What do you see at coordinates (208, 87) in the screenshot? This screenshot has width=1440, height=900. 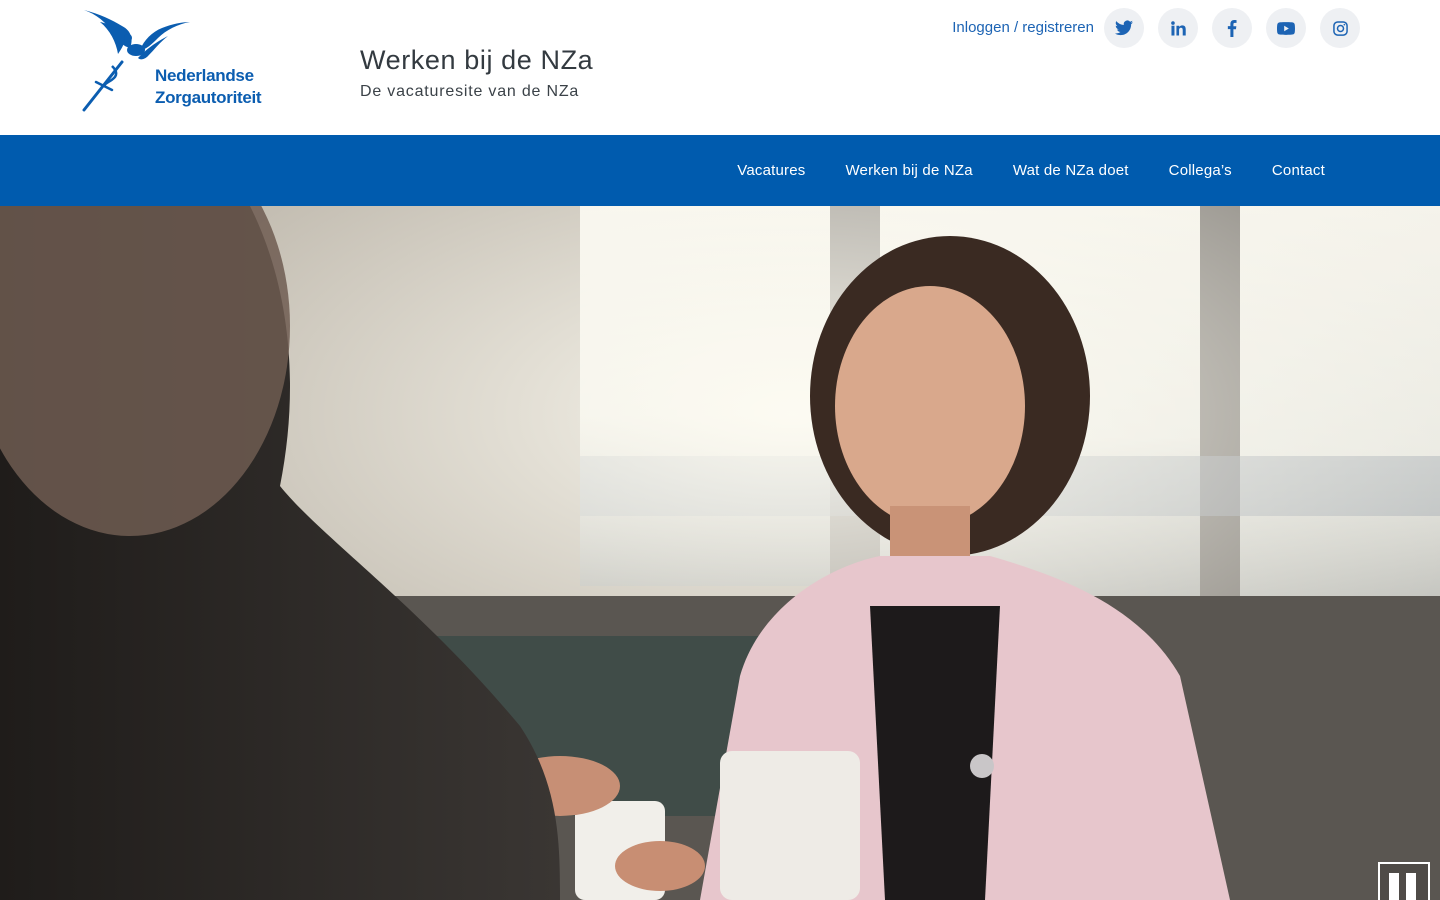 I see `logo-wordmark: Nederlandse Zorgautoriteit` at bounding box center [208, 87].